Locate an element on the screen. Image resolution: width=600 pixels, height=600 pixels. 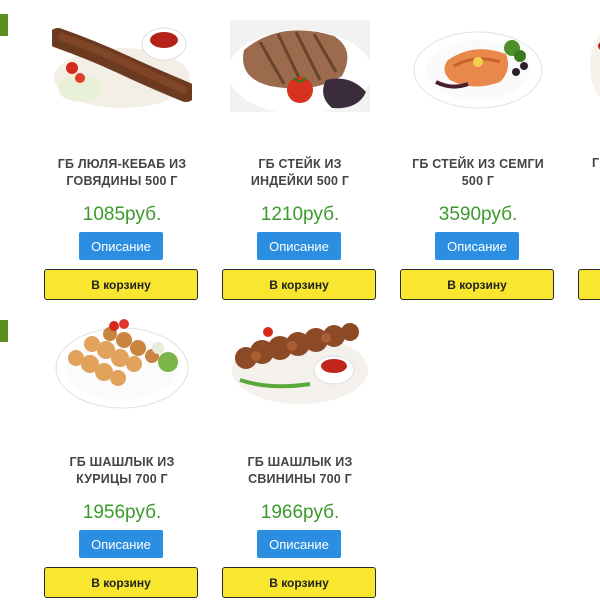
product-price: 1085руб. is located at coordinates (122, 214).